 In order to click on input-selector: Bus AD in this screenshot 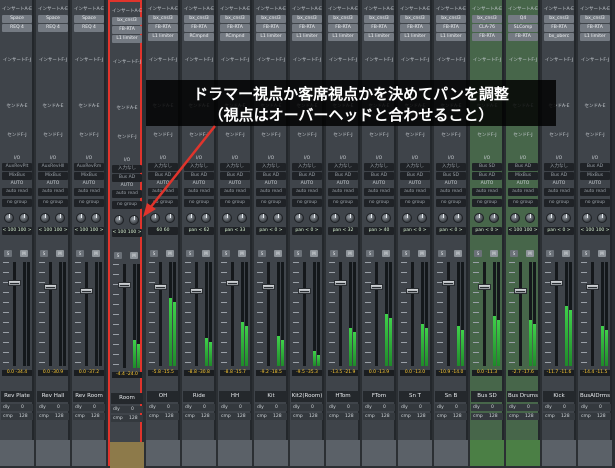, I will do `click(523, 167)`.